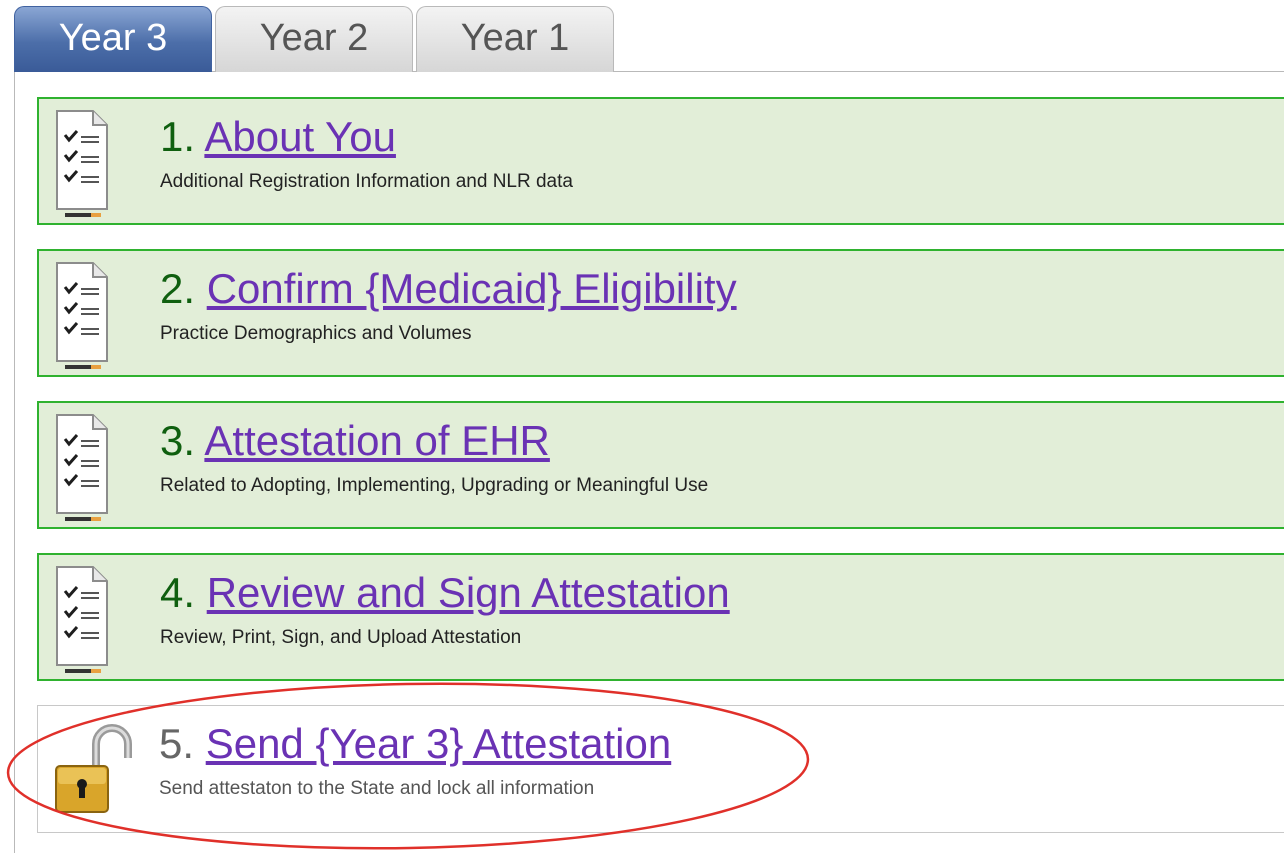  Describe the element at coordinates (300, 136) in the screenshot. I see `about-you-link: About You` at that location.